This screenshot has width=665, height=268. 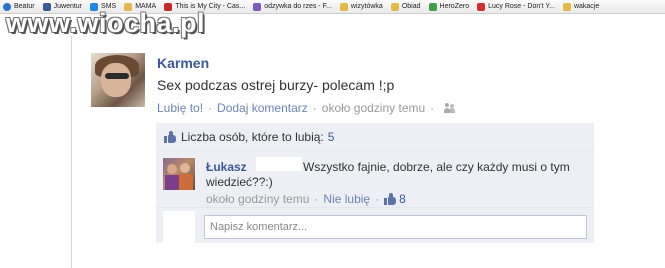 What do you see at coordinates (226, 167) in the screenshot?
I see `commenter-name: Łukasz` at bounding box center [226, 167].